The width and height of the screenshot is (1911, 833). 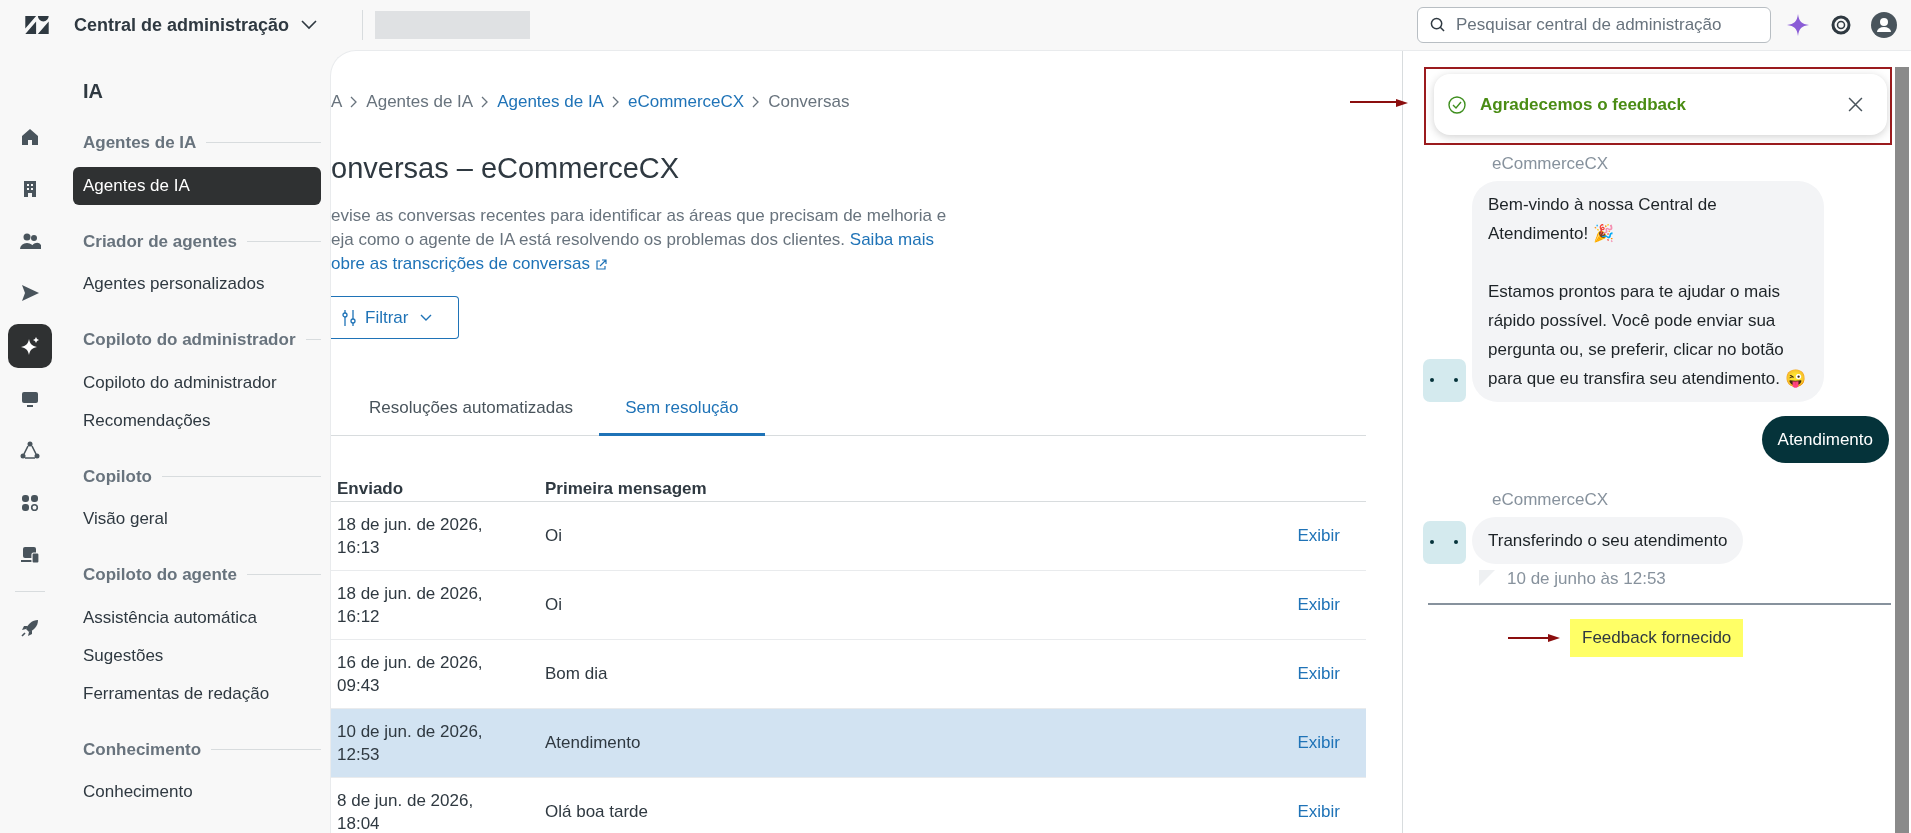 I want to click on breadcrumb-link: Agentes de IA, so click(x=550, y=102).